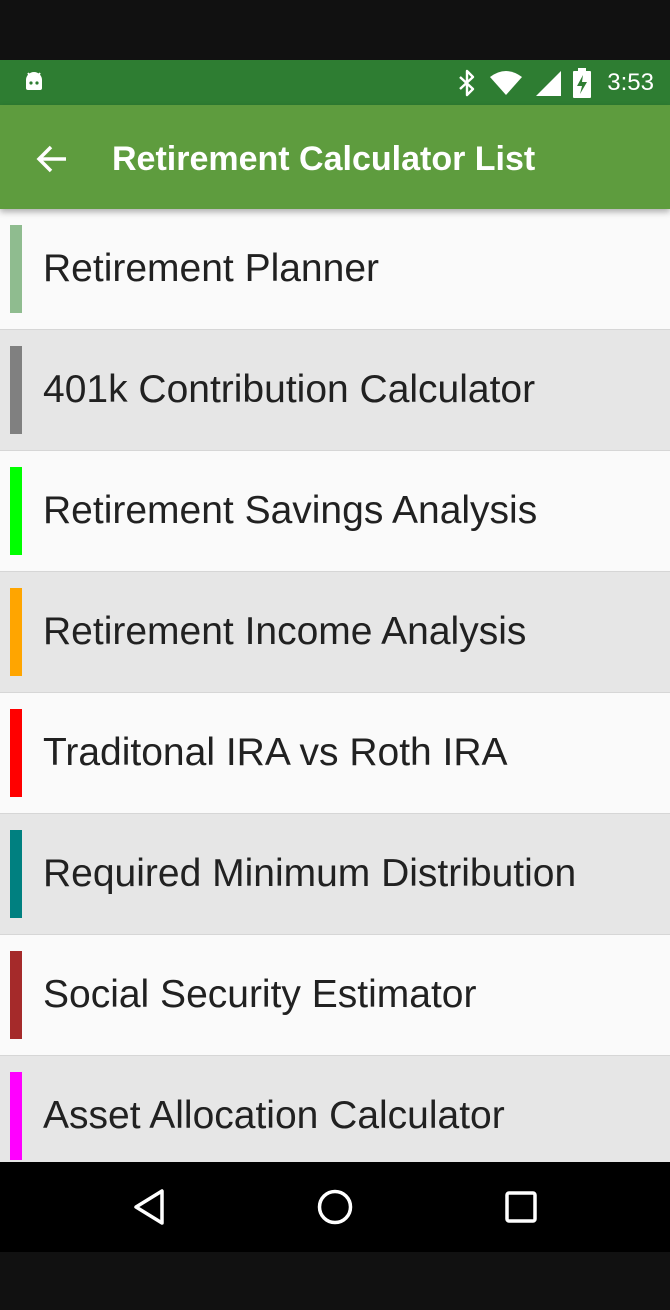 This screenshot has height=1310, width=670. Describe the element at coordinates (506, 82) in the screenshot. I see `wifi-icon` at that location.